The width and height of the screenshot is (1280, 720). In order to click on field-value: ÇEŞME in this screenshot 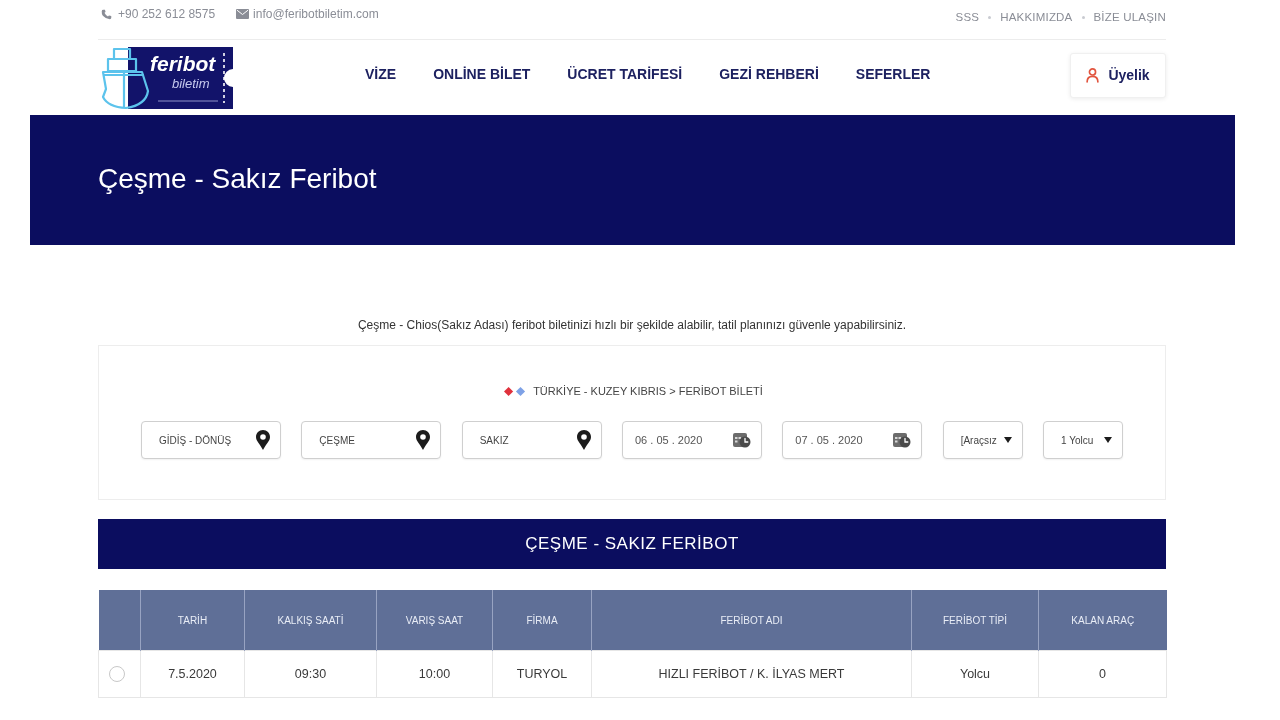, I will do `click(337, 440)`.